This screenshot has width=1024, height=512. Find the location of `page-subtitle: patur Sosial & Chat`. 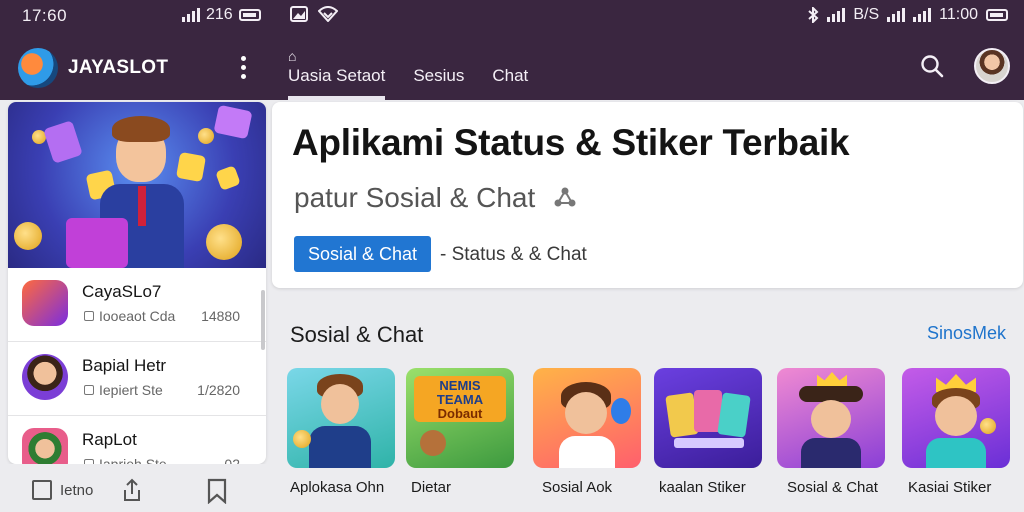

page-subtitle: patur Sosial & Chat is located at coordinates (435, 198).